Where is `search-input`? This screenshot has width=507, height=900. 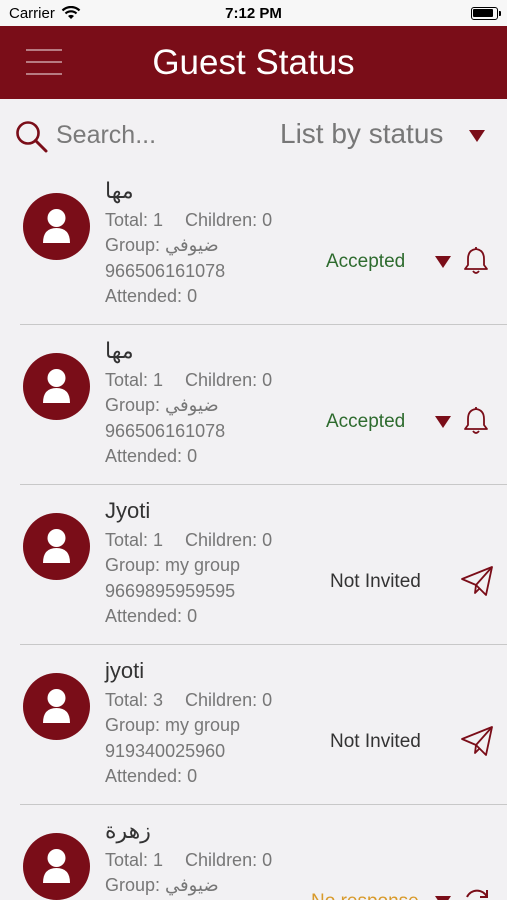 search-input is located at coordinates (156, 135).